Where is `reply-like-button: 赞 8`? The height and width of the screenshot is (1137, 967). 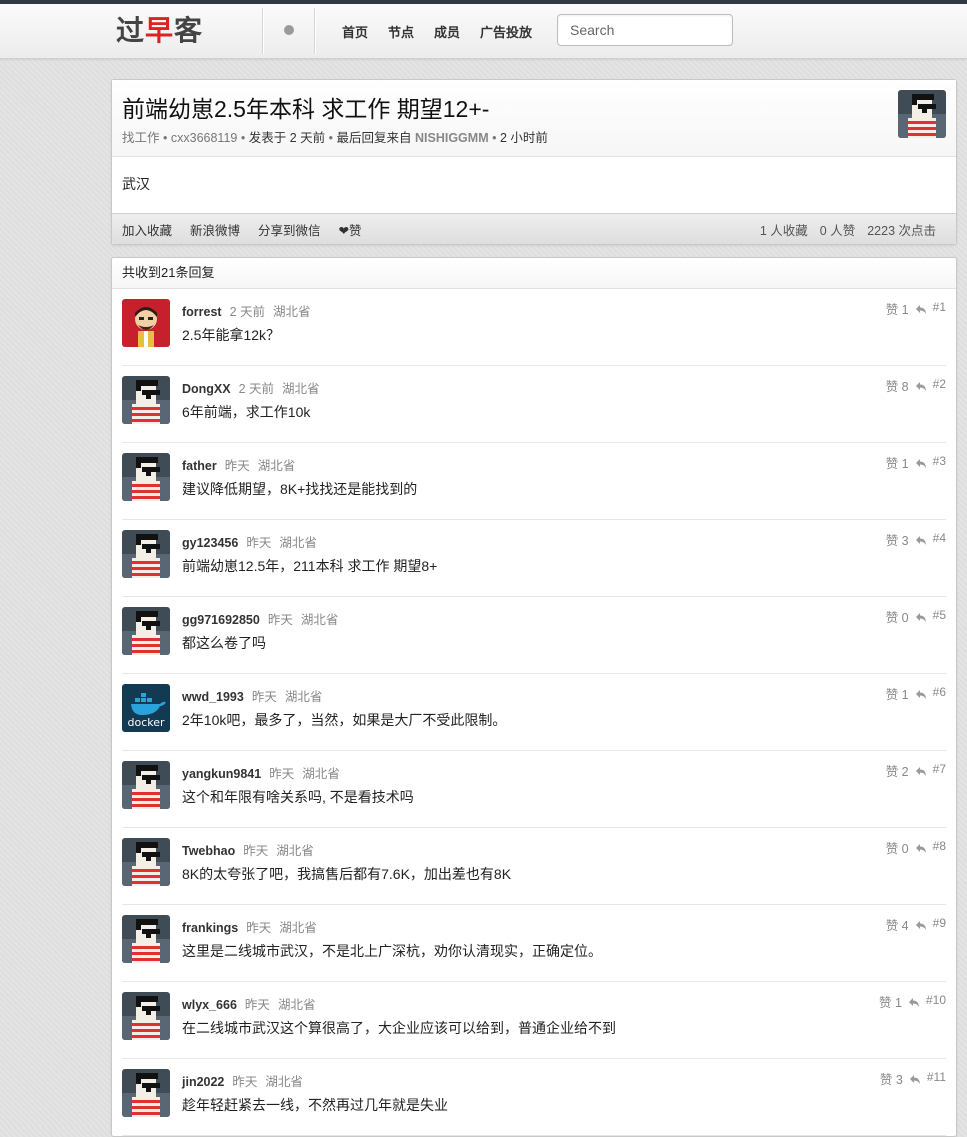 reply-like-button: 赞 8 is located at coordinates (897, 385).